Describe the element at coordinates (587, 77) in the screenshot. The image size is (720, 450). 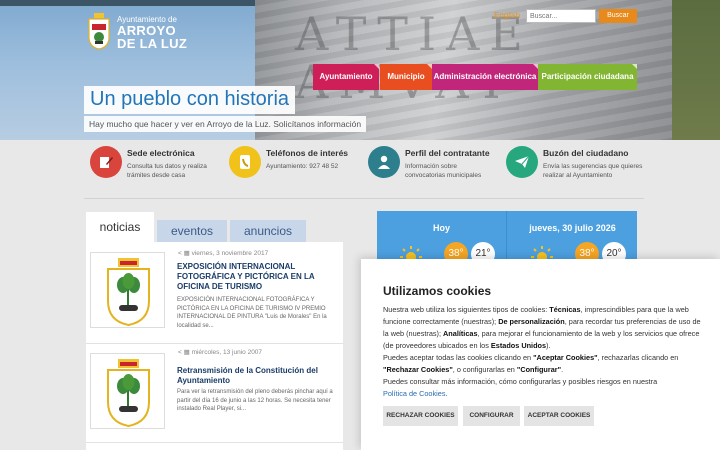
I see `nav-participacion-ciudadana: Participación ciudadana` at that location.